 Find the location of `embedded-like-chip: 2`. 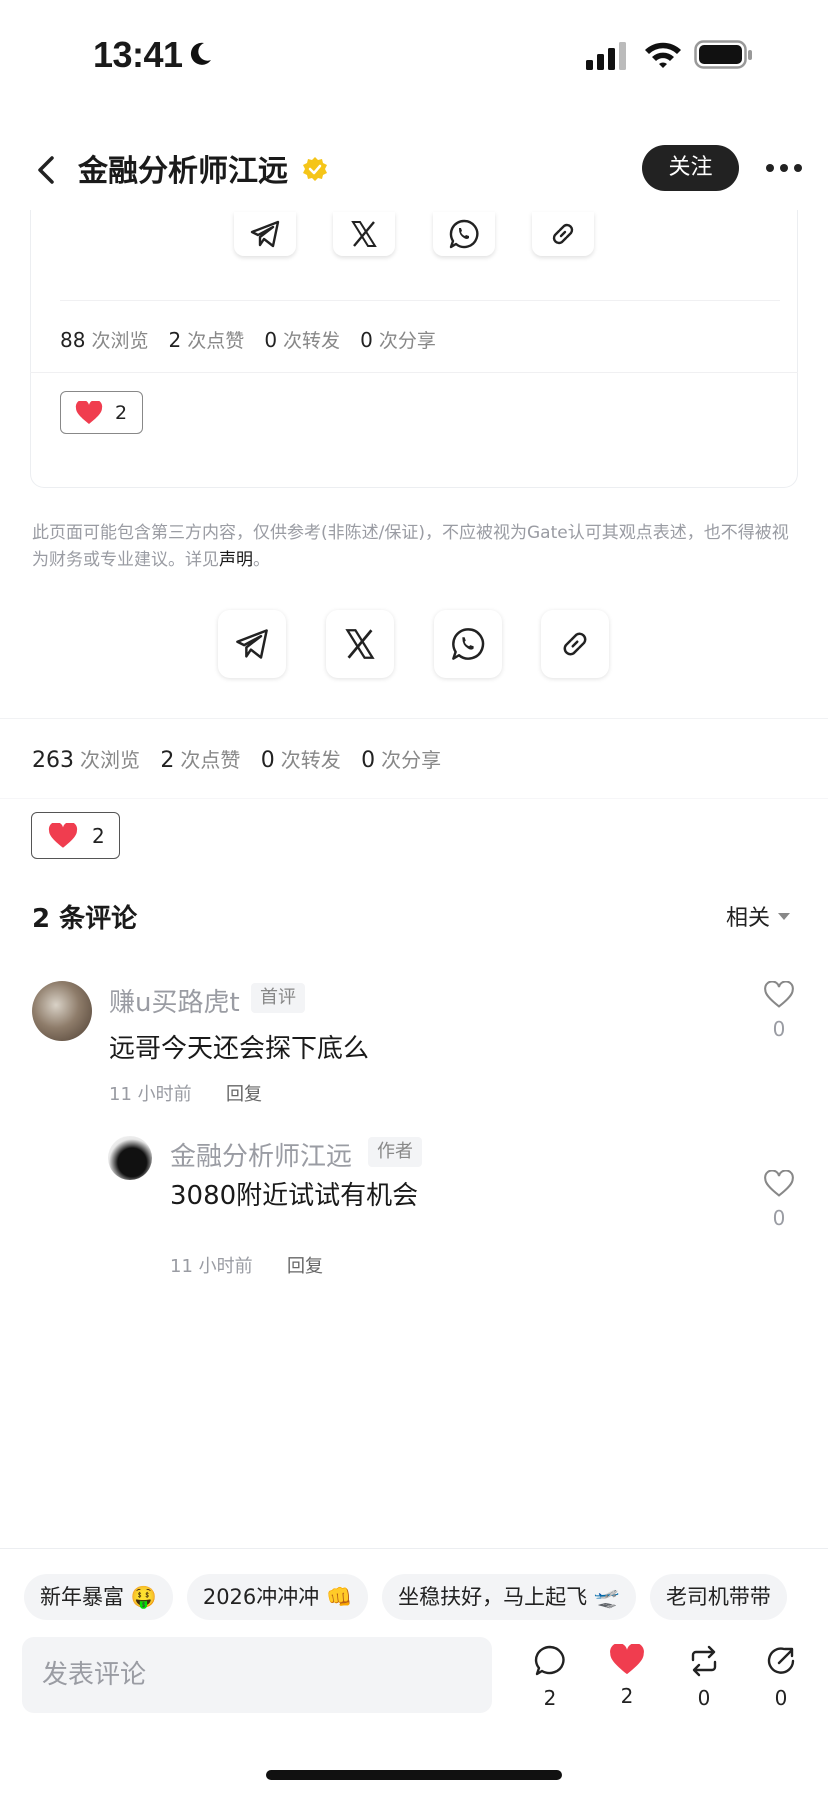

embedded-like-chip: 2 is located at coordinates (101, 412).